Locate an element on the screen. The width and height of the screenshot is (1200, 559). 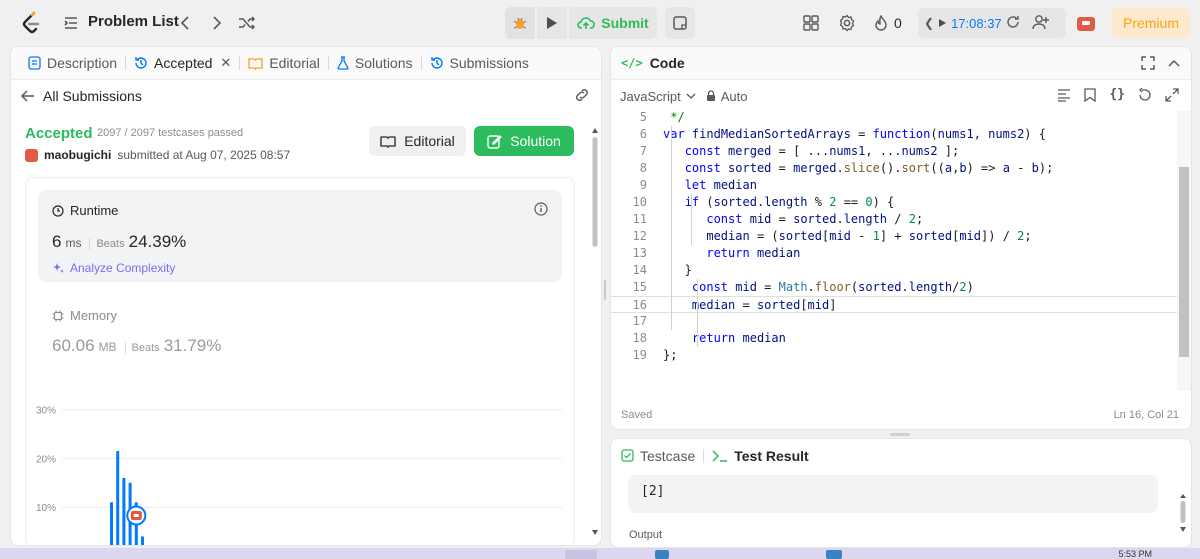
streak-counter: 0 is located at coordinates (888, 23).